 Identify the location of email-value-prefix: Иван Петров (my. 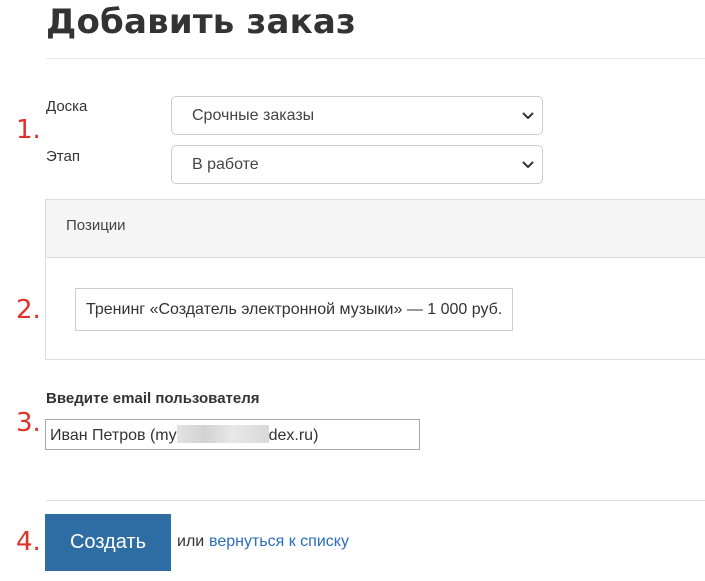
(113, 435).